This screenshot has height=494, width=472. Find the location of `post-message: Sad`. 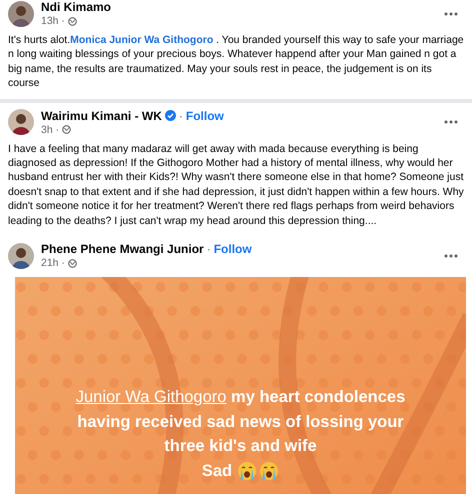

post-message: Sad is located at coordinates (217, 471).